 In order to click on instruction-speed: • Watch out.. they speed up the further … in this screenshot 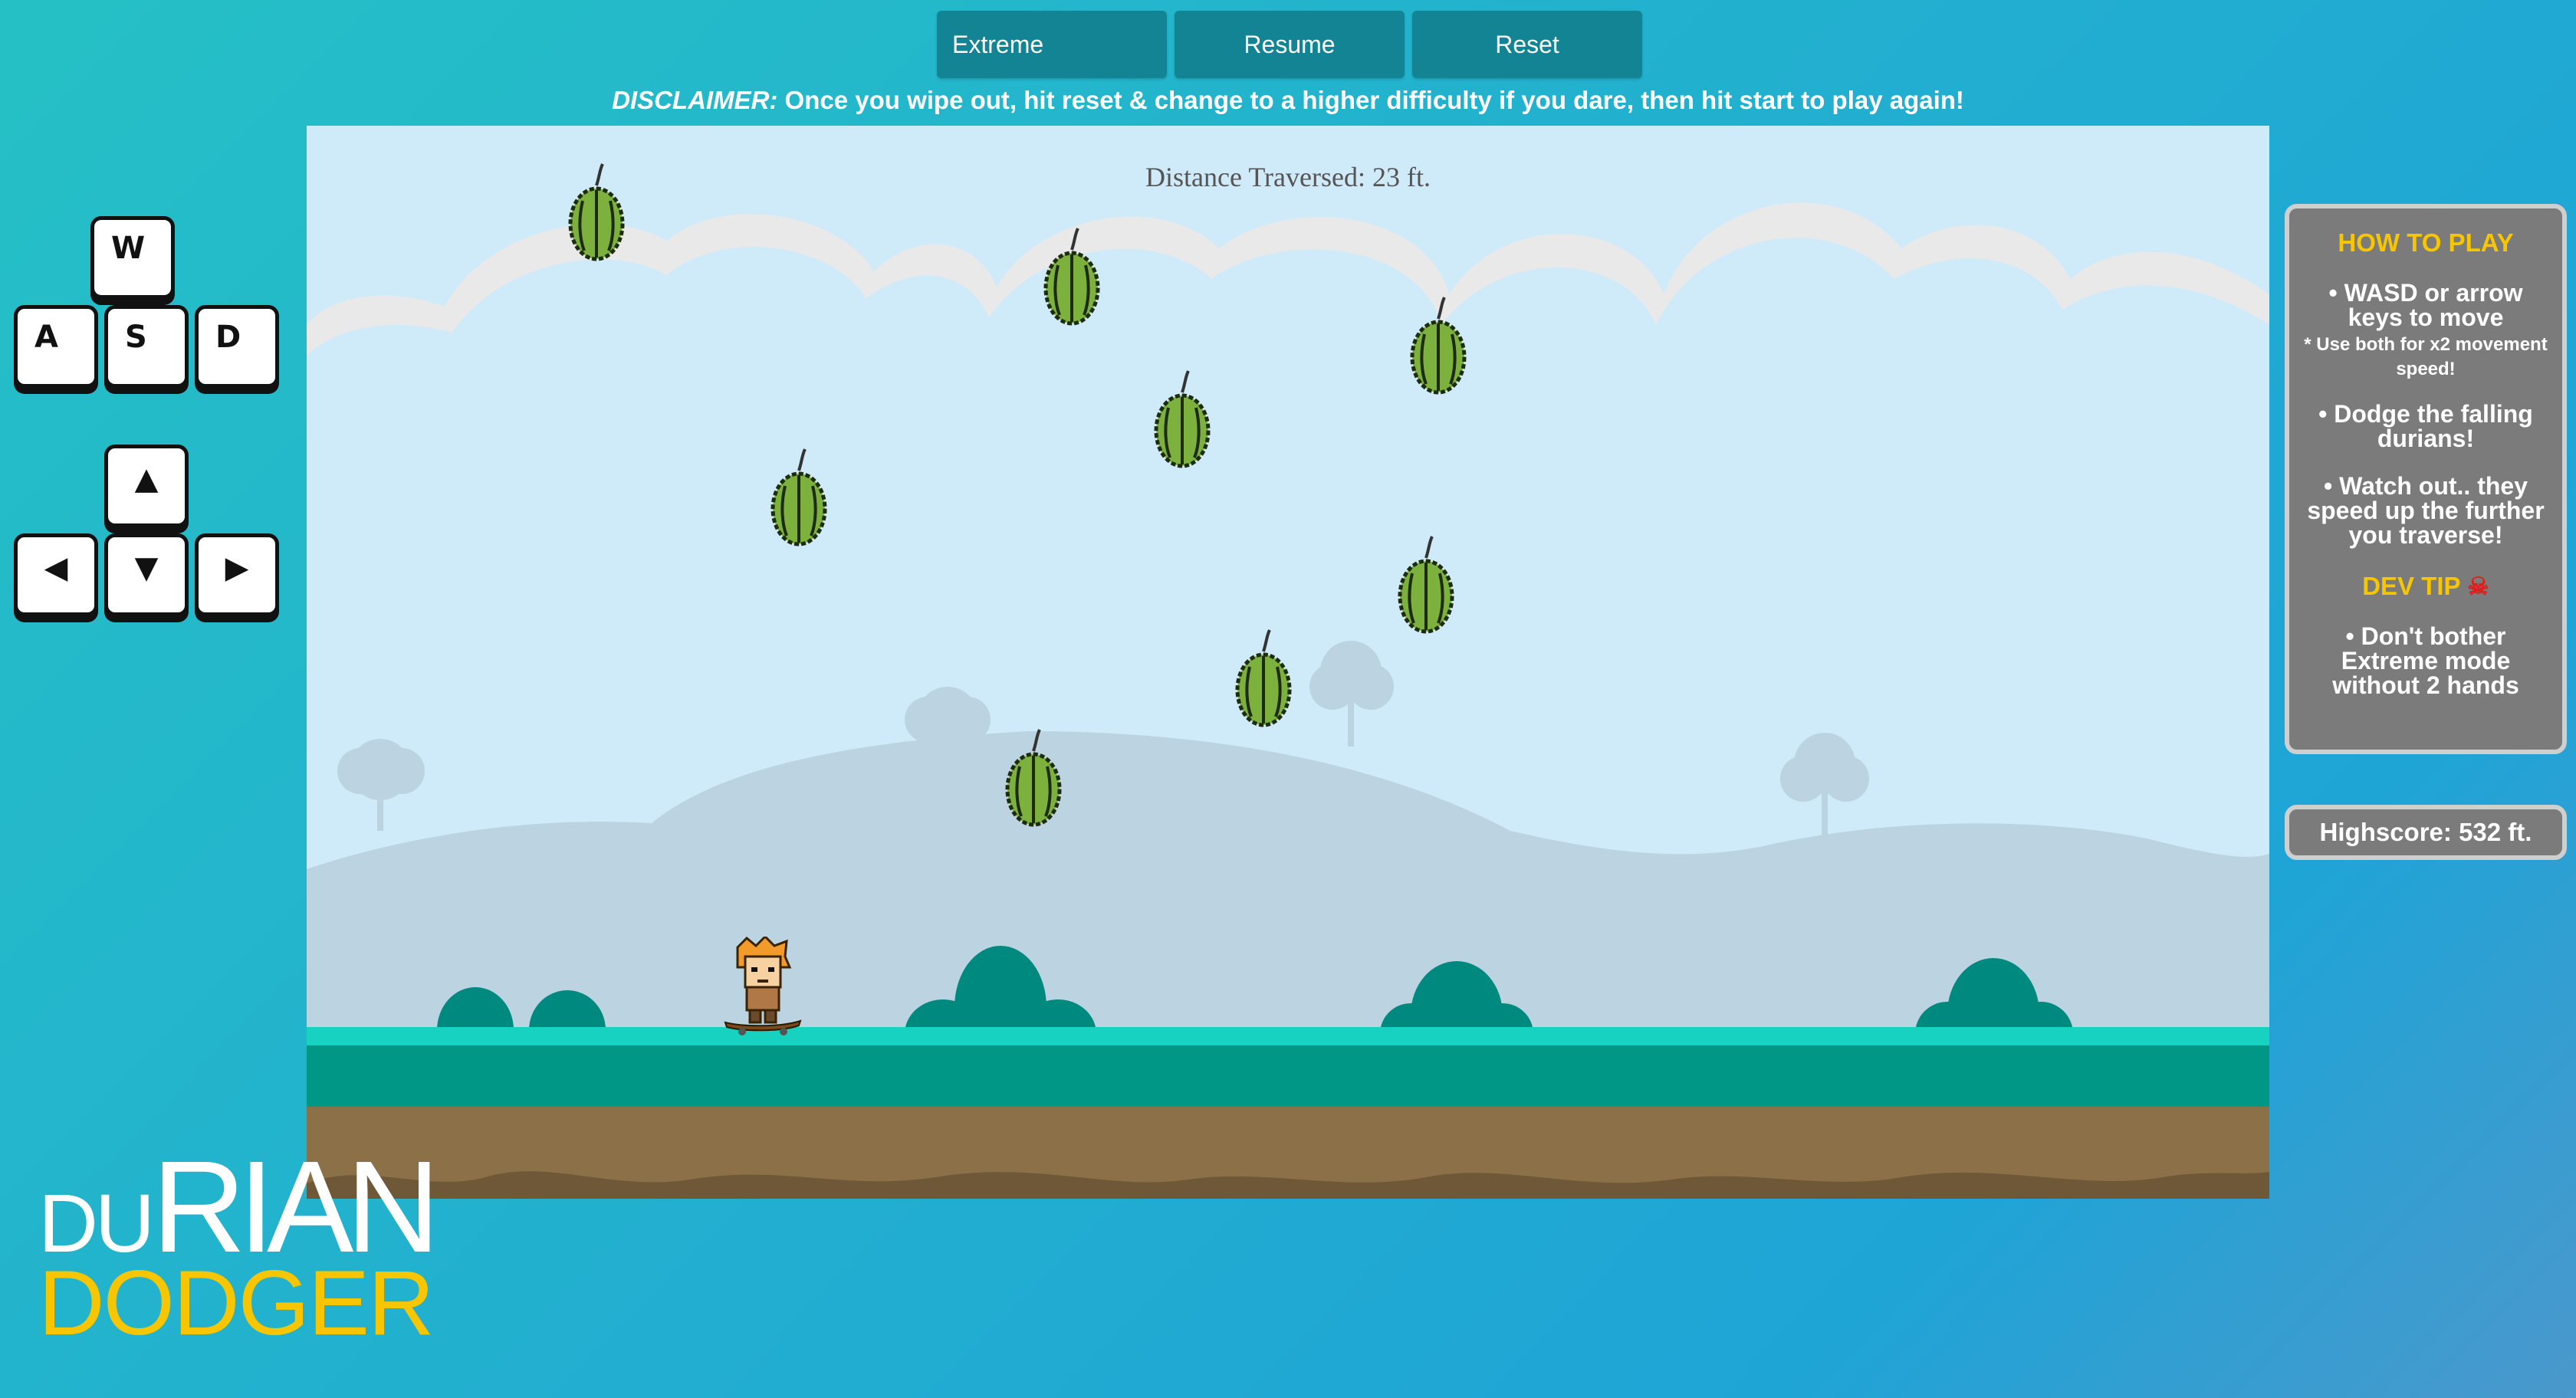, I will do `click(2426, 510)`.